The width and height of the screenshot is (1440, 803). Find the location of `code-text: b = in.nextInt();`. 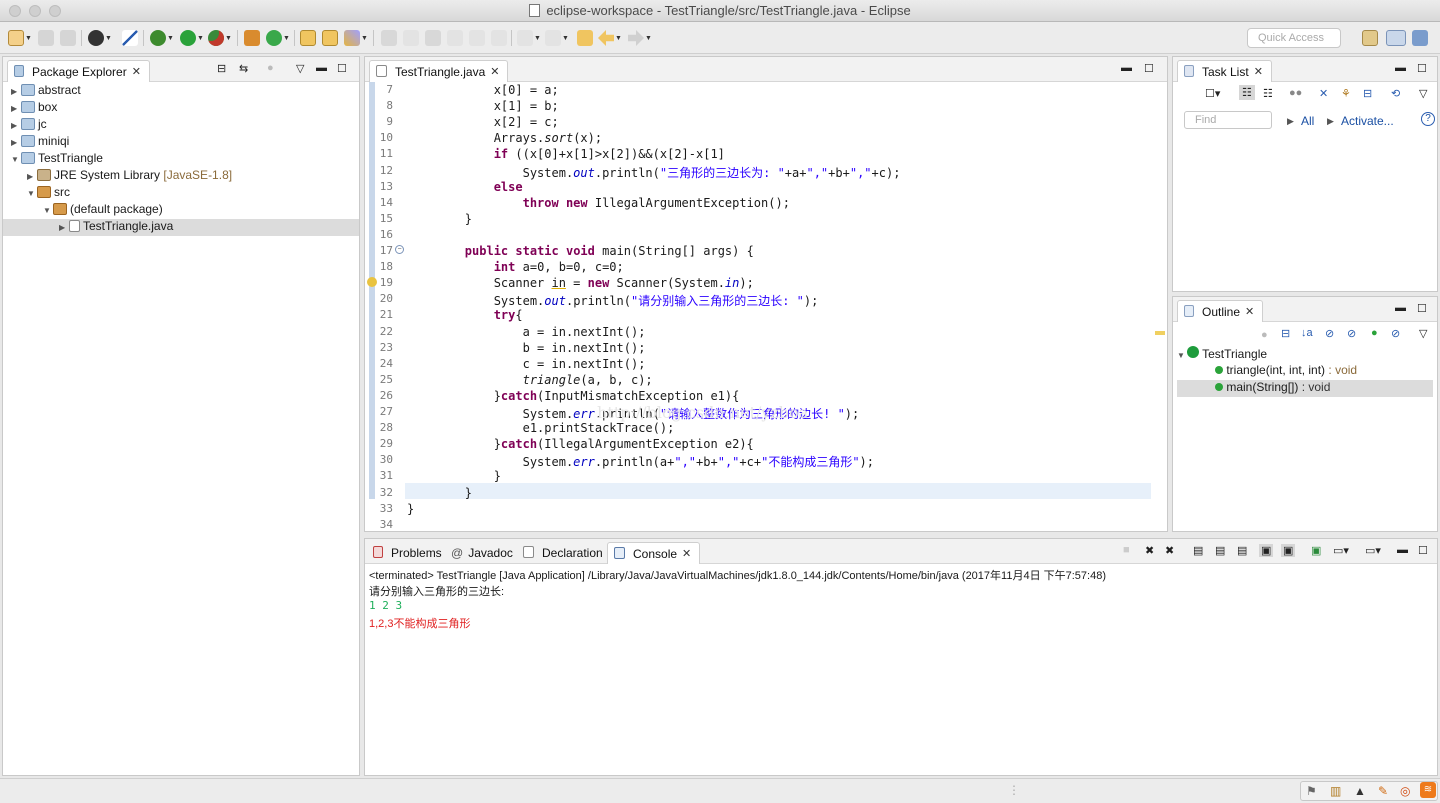

code-text: b = in.nextInt(); is located at coordinates (526, 348).